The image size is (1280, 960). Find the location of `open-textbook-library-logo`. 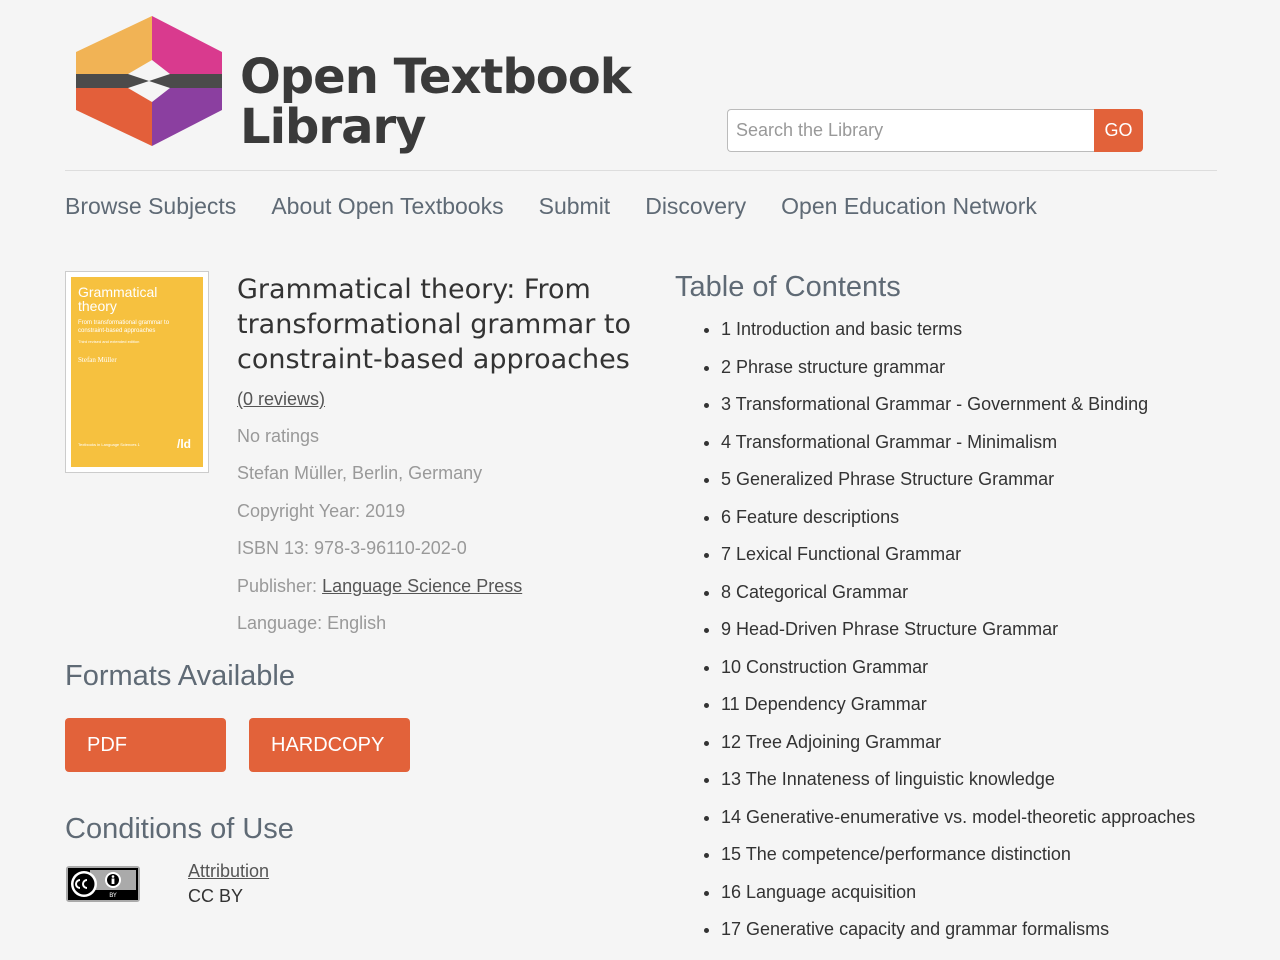

open-textbook-library-logo is located at coordinates (149, 81).